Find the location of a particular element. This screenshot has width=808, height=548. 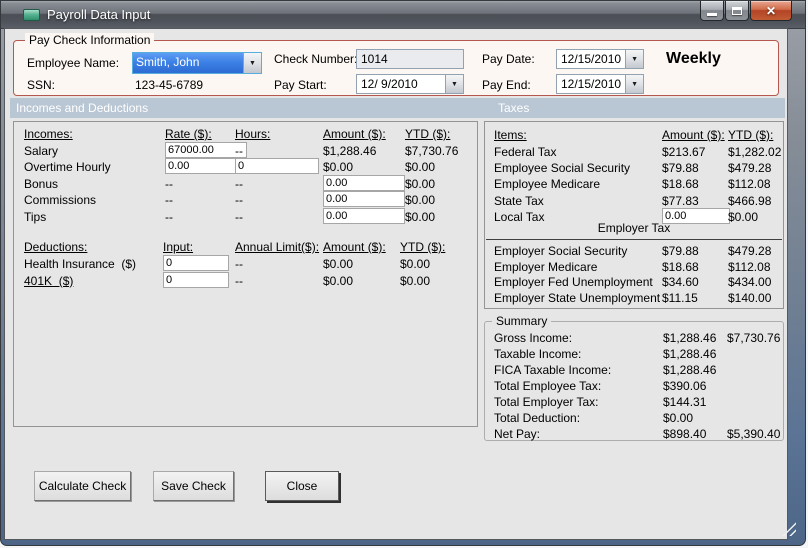

close-button: Close is located at coordinates (302, 486).